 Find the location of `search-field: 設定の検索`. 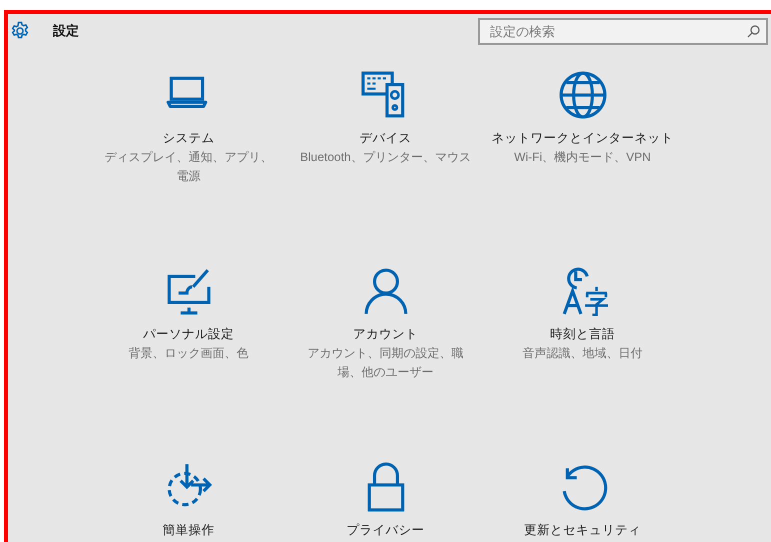

search-field: 設定の検索 is located at coordinates (623, 31).